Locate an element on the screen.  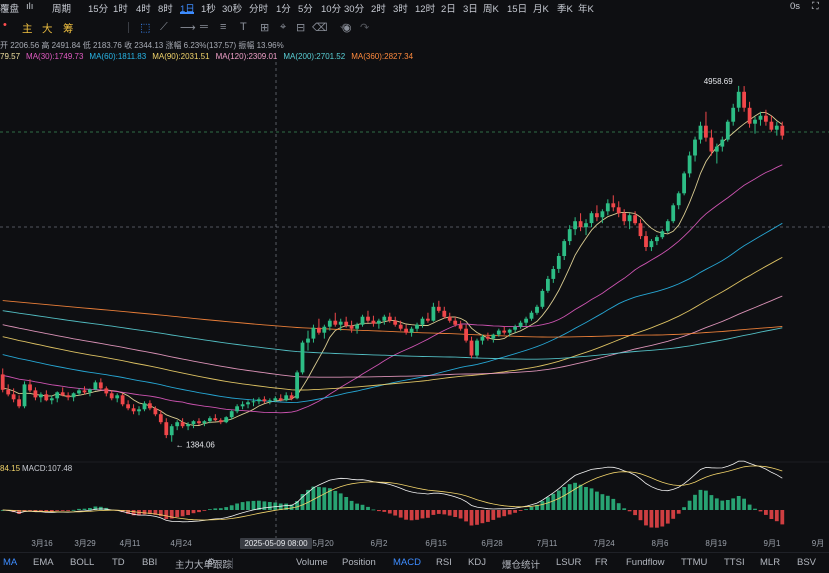
indicator-tab-lsur: LSUR is located at coordinates (568, 562).